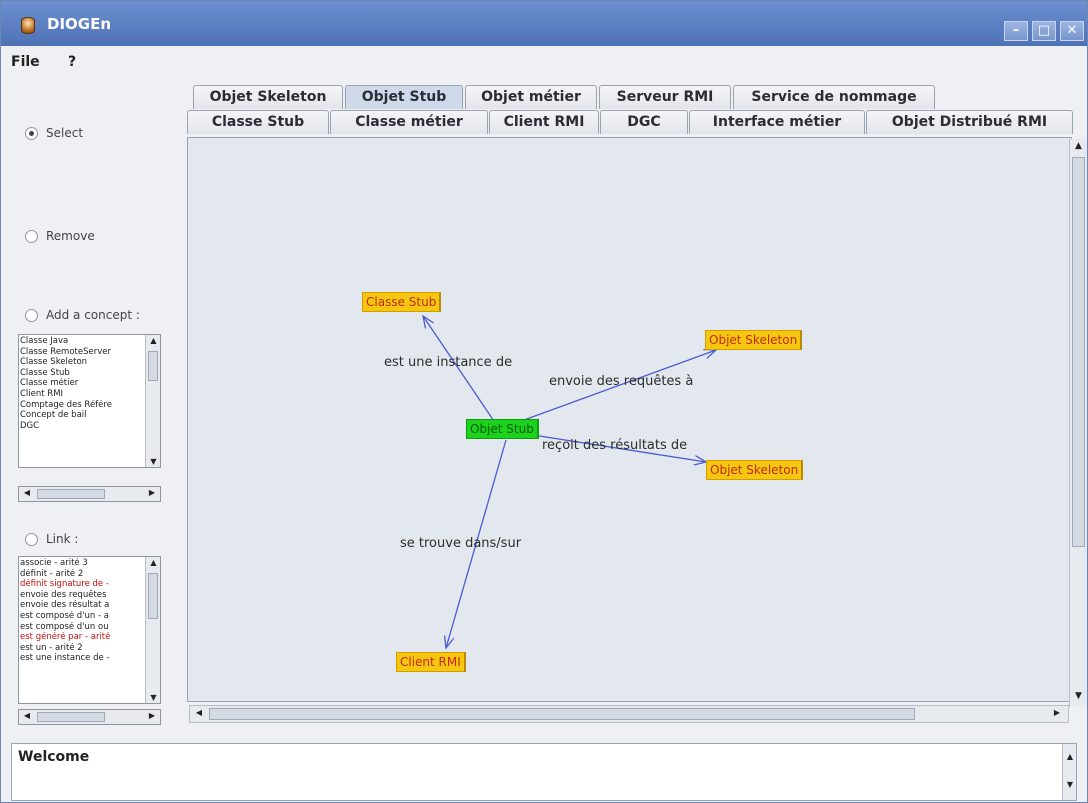 The width and height of the screenshot is (1088, 803). Describe the element at coordinates (544, 23) in the screenshot. I see `title-bar: DIOGEn – □ ✕` at that location.